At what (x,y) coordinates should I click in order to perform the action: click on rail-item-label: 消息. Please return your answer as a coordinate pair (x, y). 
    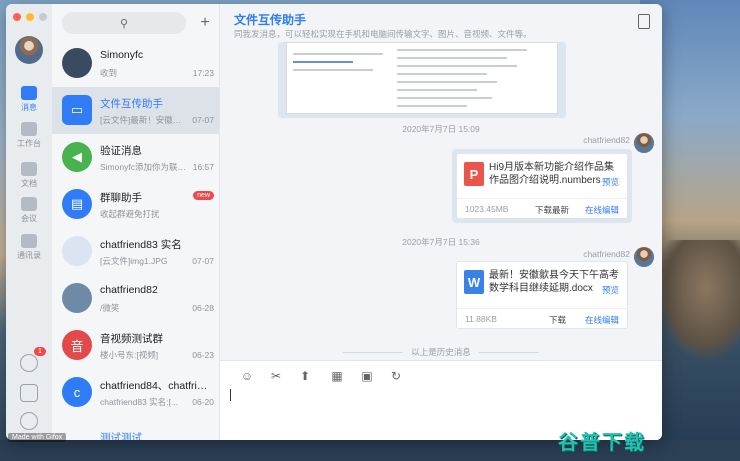
    Looking at the image, I should click on (29, 107).